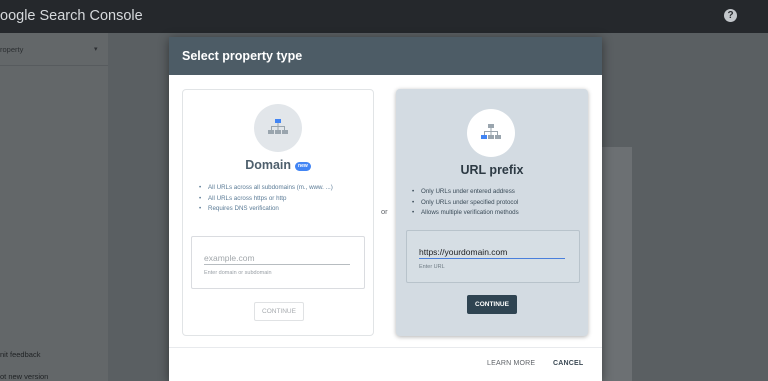  Describe the element at coordinates (277, 258) in the screenshot. I see `domain-input` at that location.